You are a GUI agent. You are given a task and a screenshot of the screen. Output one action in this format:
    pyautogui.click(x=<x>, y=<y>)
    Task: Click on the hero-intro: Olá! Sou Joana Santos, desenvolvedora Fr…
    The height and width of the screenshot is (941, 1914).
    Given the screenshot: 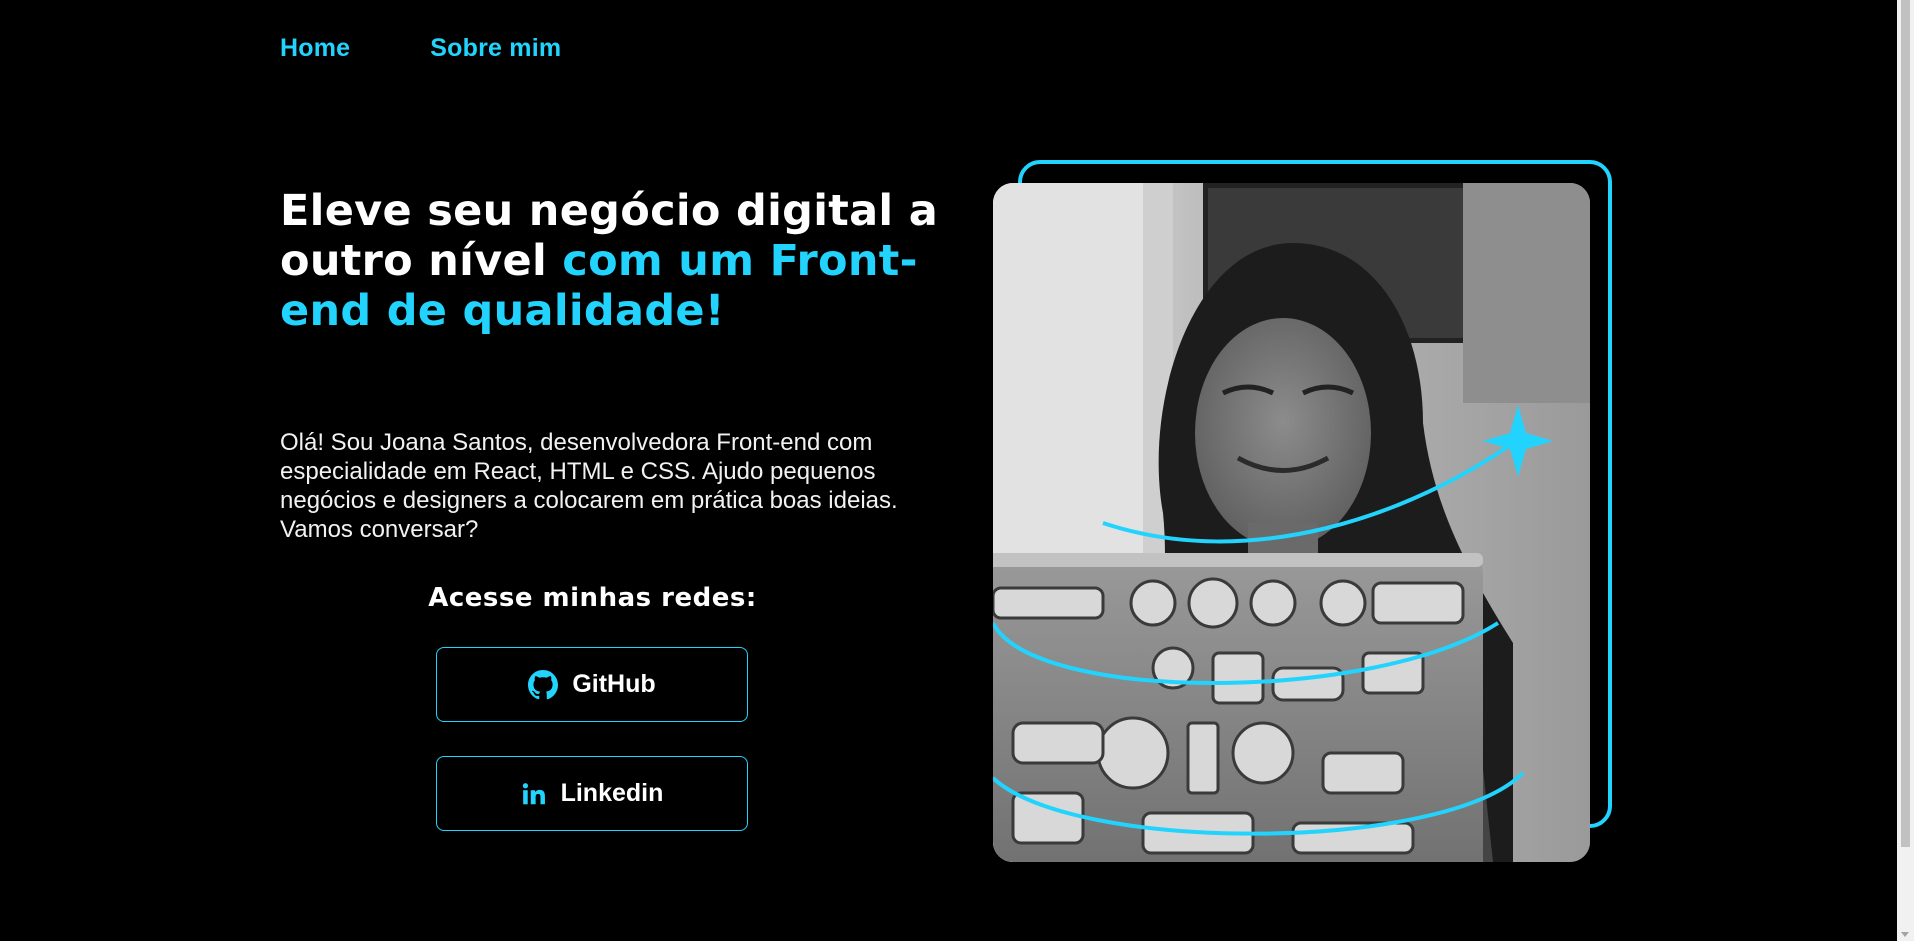 What is the action you would take?
    pyautogui.click(x=589, y=486)
    